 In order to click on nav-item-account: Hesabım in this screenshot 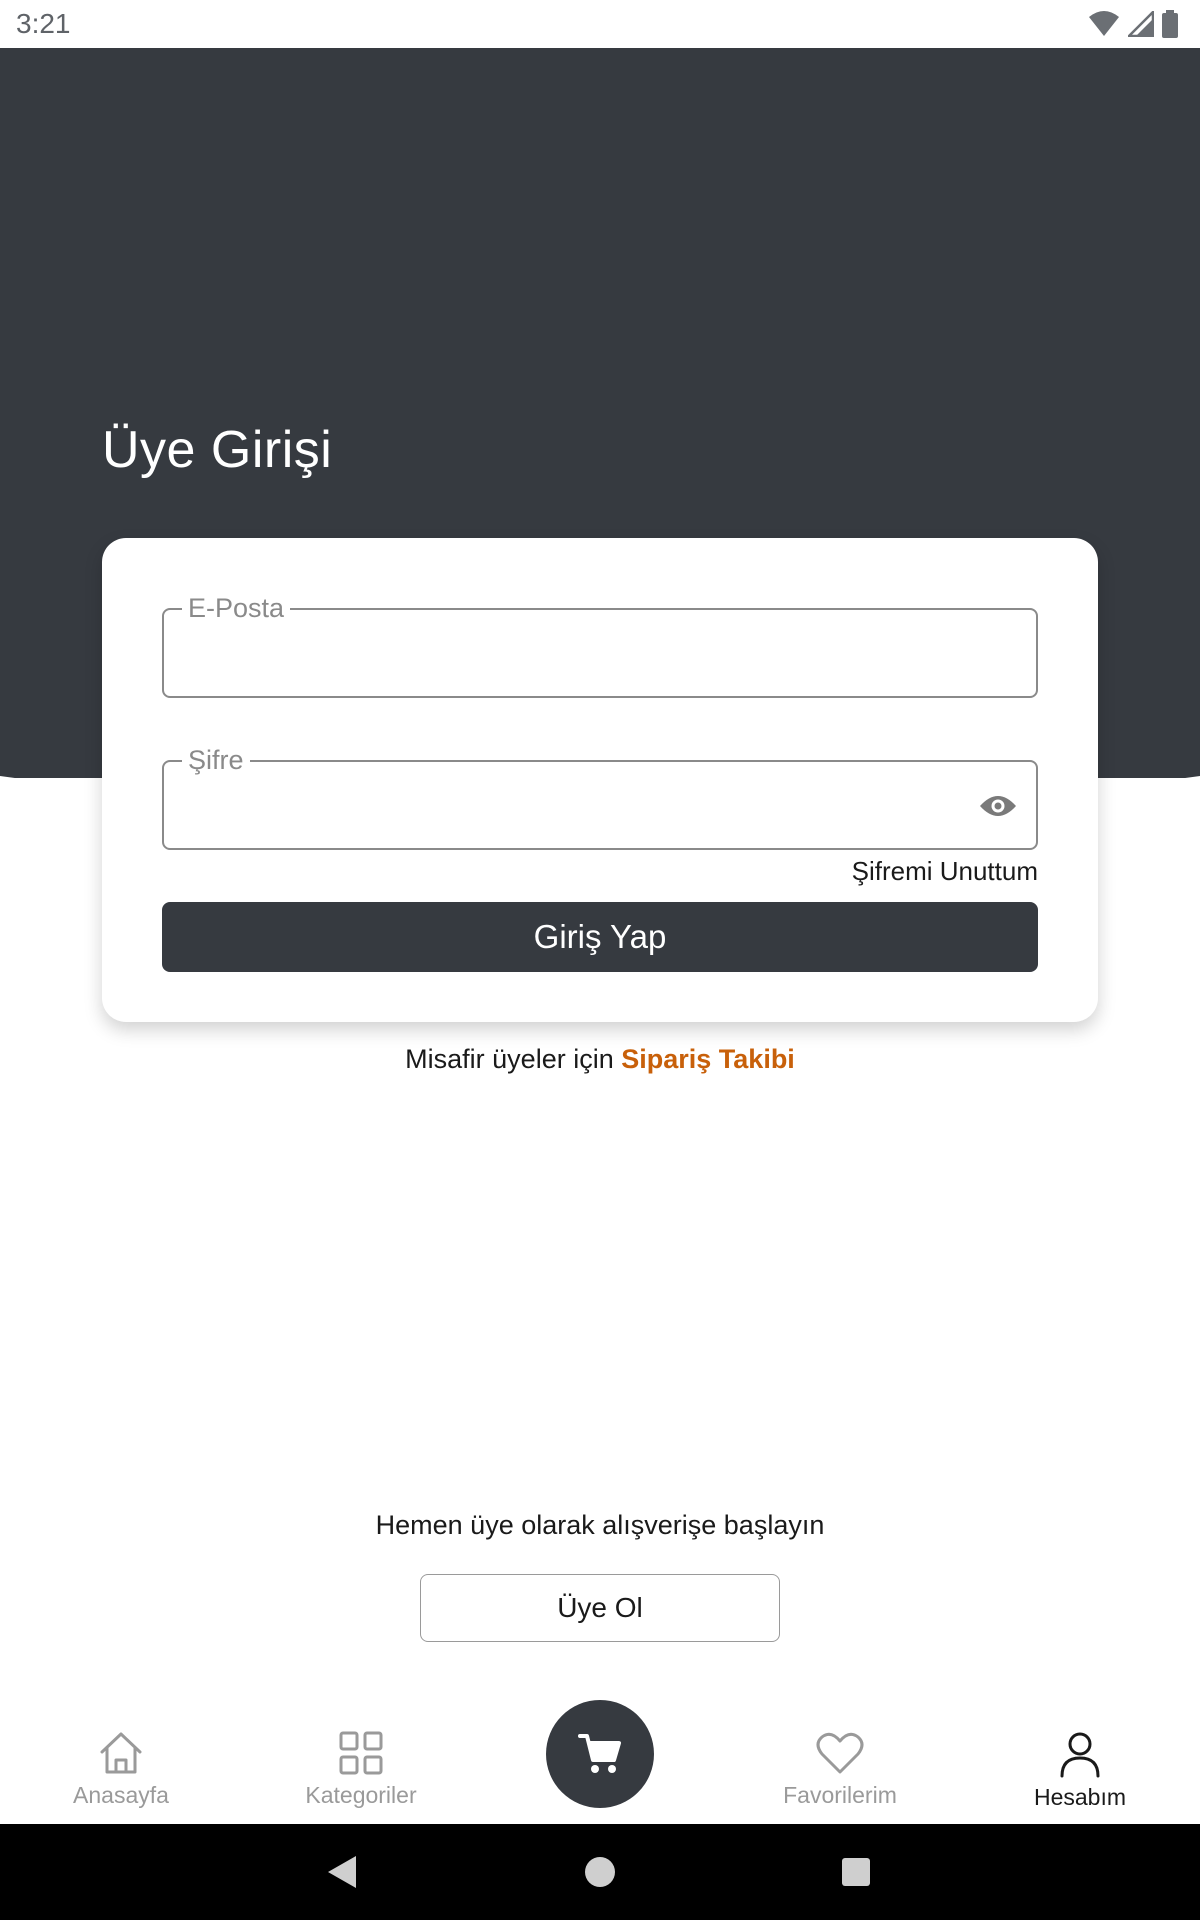, I will do `click(1080, 1770)`.